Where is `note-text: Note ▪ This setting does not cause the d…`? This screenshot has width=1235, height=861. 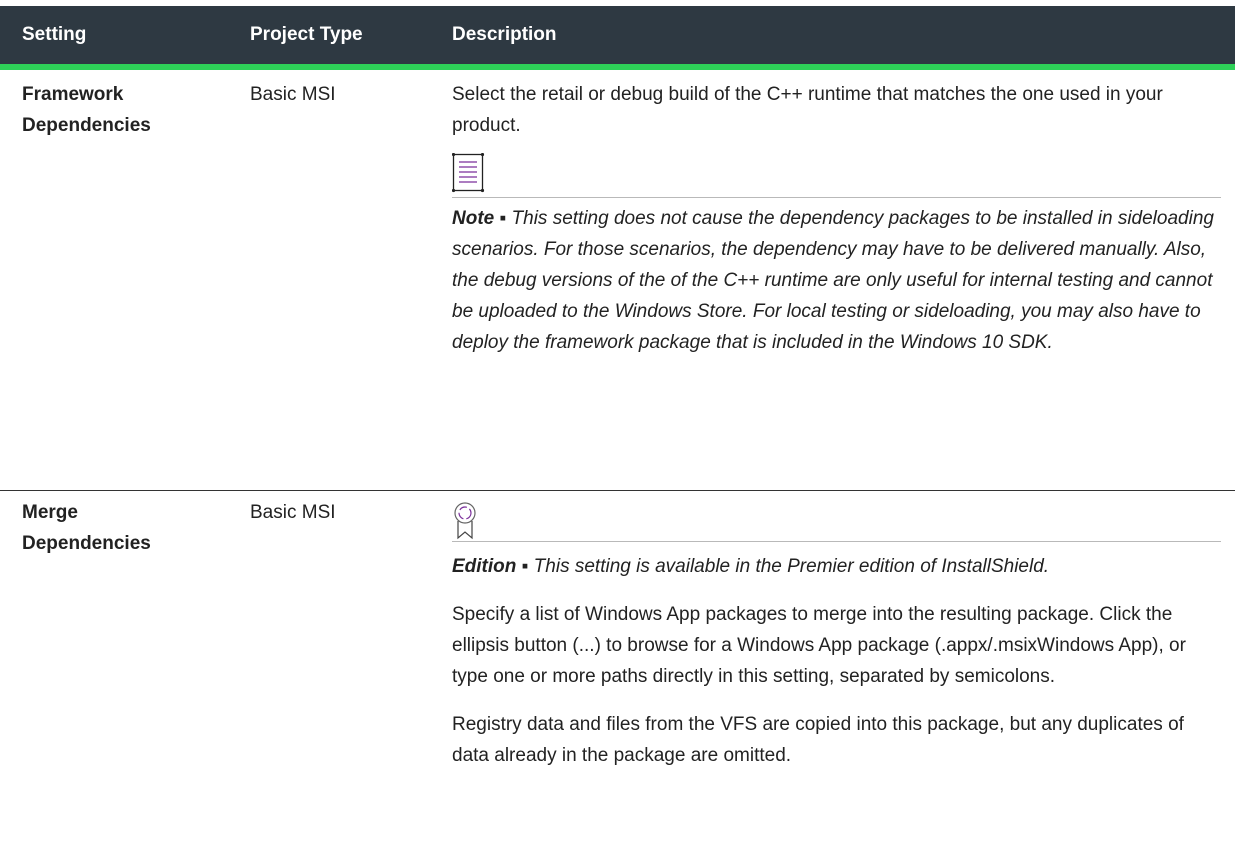
note-text: Note ▪ This setting does not cause the d… is located at coordinates (836, 280).